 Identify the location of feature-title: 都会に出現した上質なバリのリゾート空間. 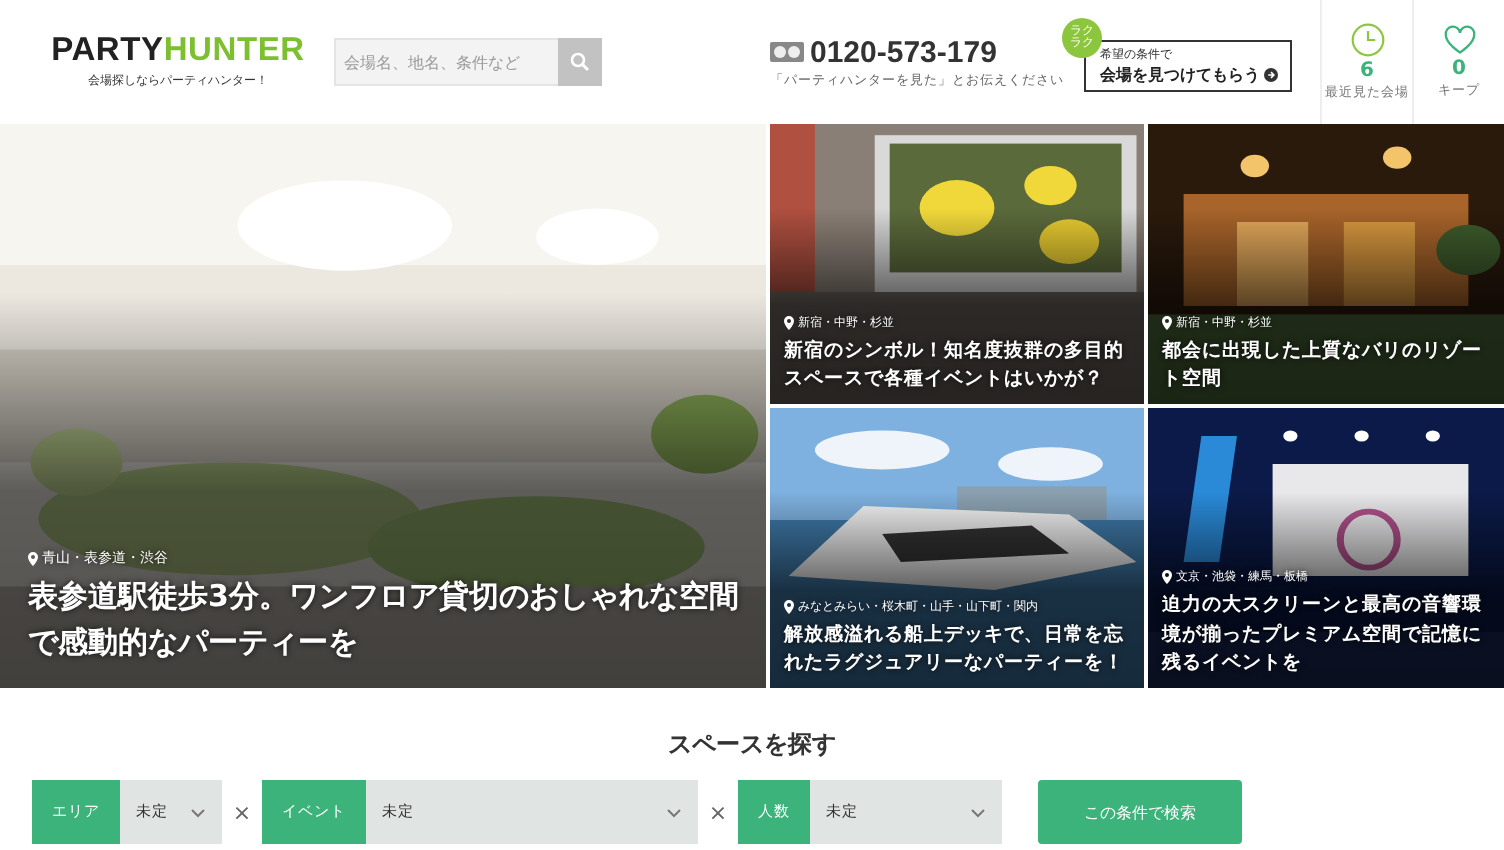
(1323, 365).